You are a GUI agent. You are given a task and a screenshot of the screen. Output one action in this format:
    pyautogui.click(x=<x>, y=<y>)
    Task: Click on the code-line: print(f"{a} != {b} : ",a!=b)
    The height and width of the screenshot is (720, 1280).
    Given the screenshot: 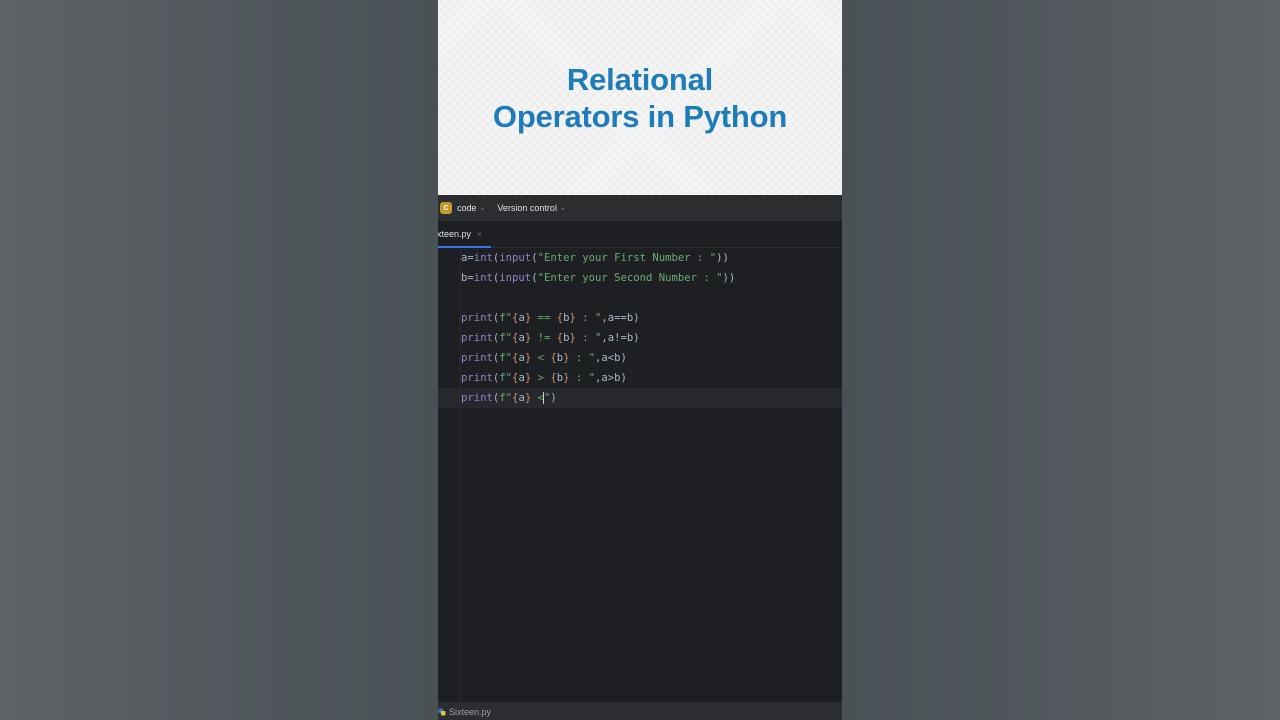 What is the action you would take?
    pyautogui.click(x=640, y=338)
    